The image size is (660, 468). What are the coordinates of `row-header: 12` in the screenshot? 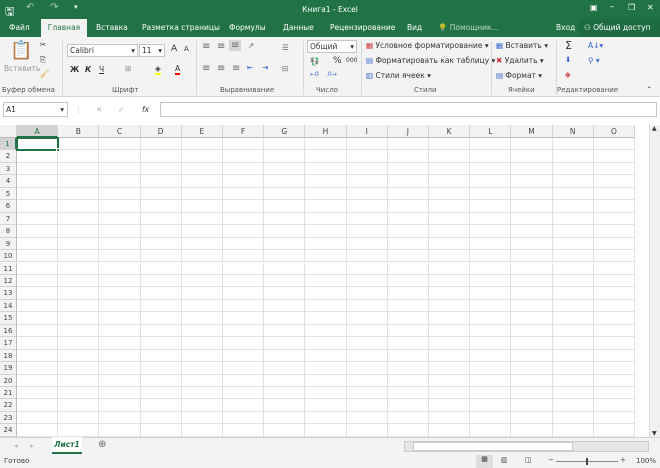 It's located at (8, 281).